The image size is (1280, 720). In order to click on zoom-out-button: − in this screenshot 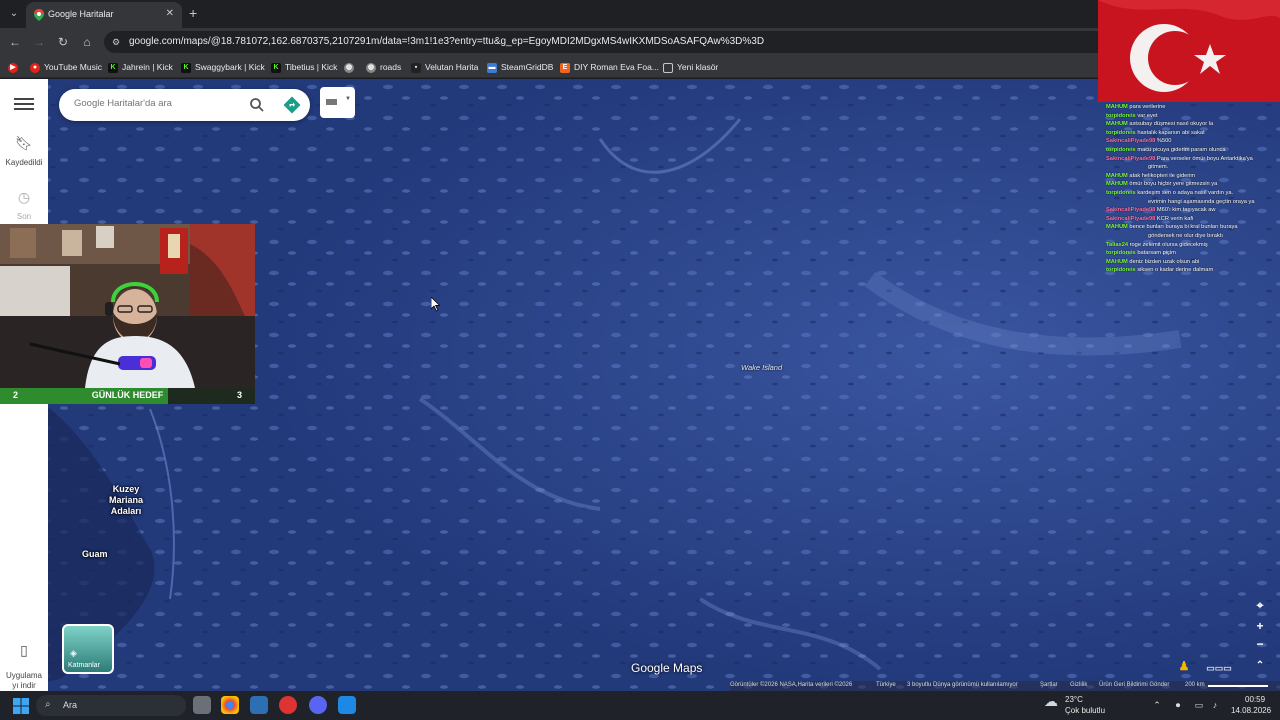, I will do `click(1260, 644)`.